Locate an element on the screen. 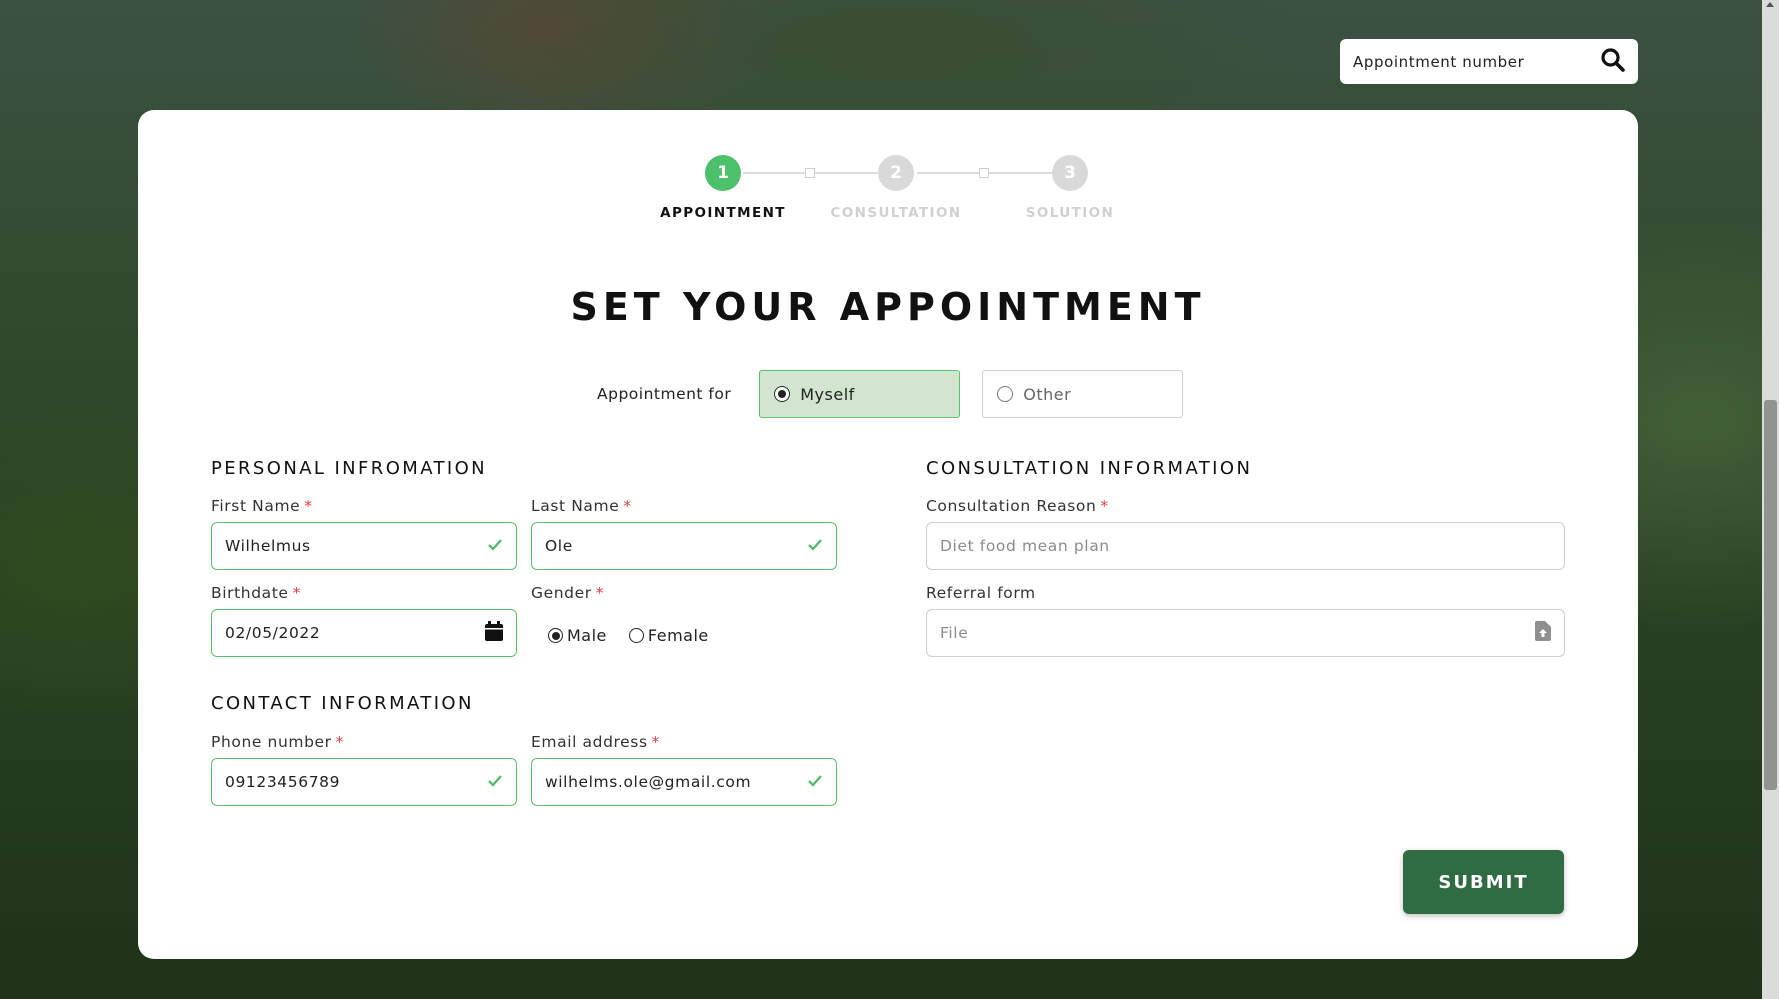 The height and width of the screenshot is (999, 1779). email-label: Email address * is located at coordinates (595, 742).